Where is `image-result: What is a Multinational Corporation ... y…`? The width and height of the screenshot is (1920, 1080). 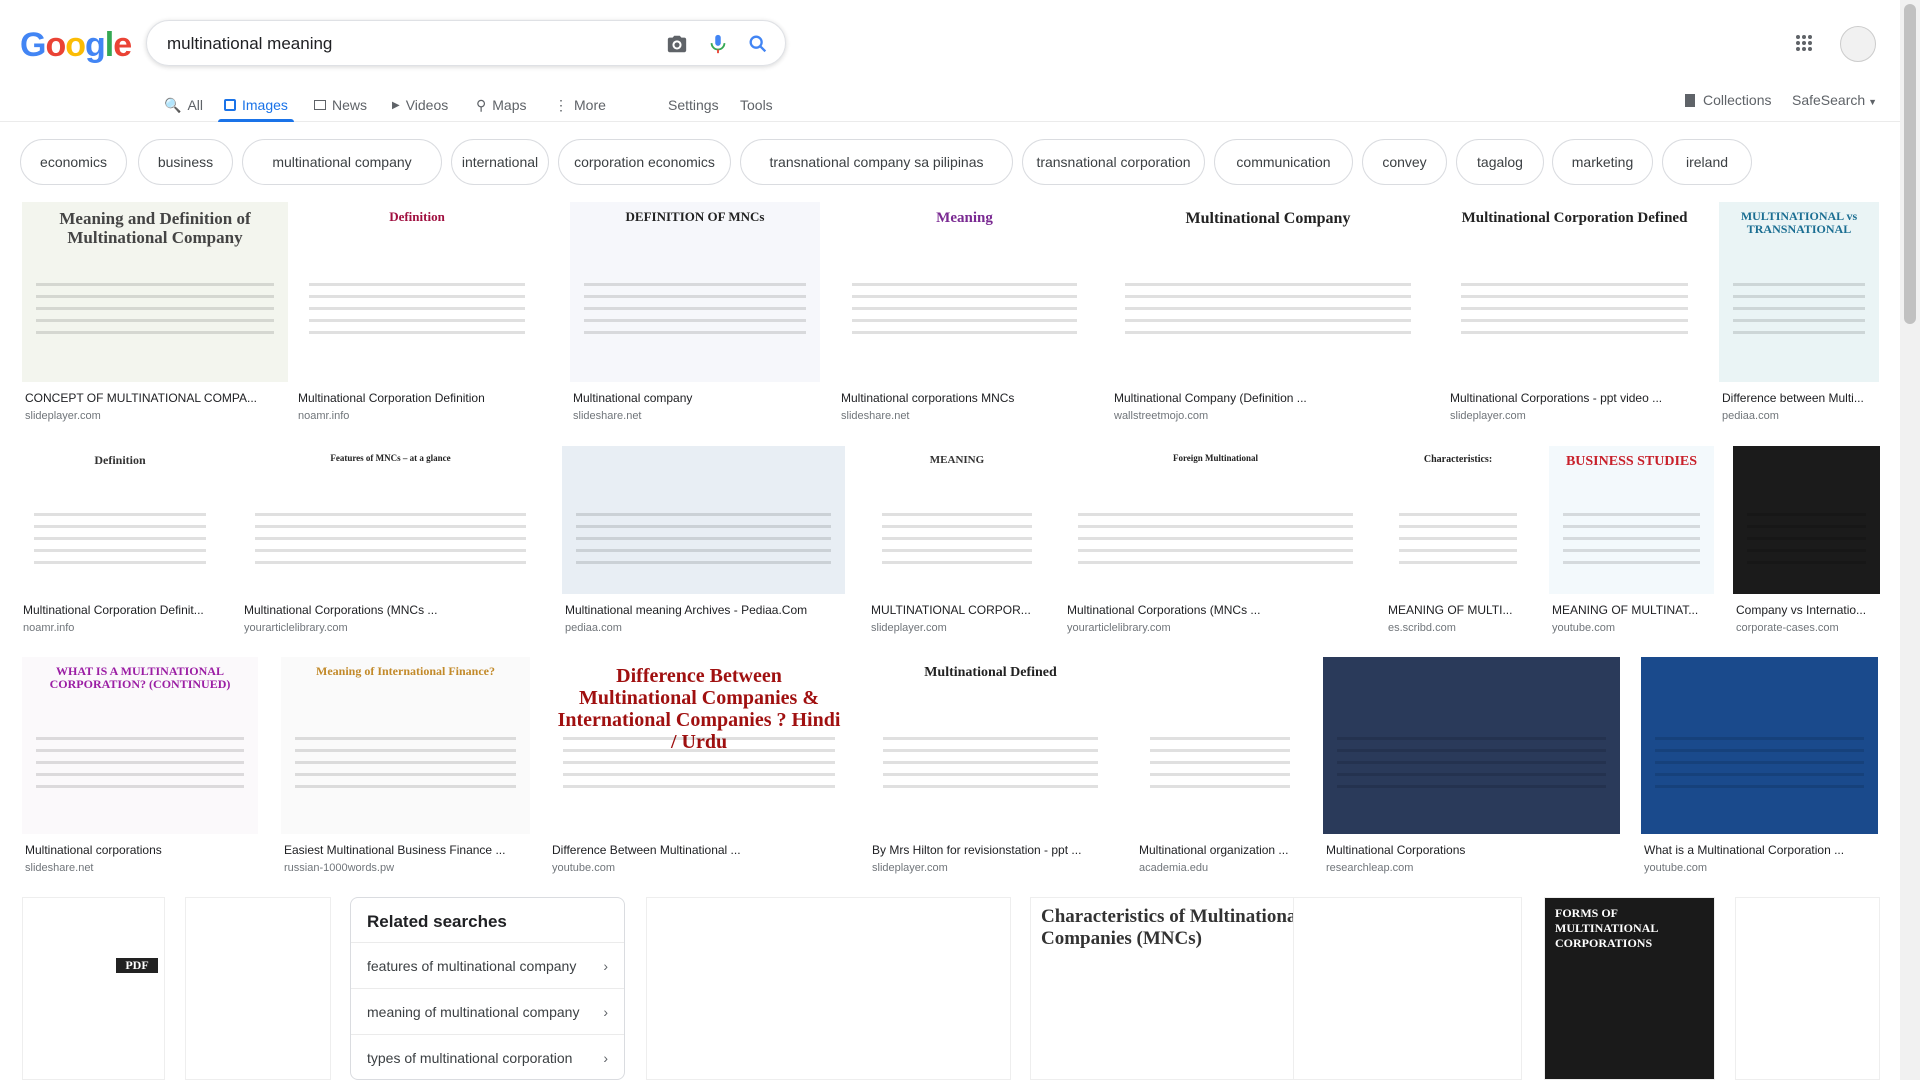 image-result: What is a Multinational Corporation ... y… is located at coordinates (1759, 770).